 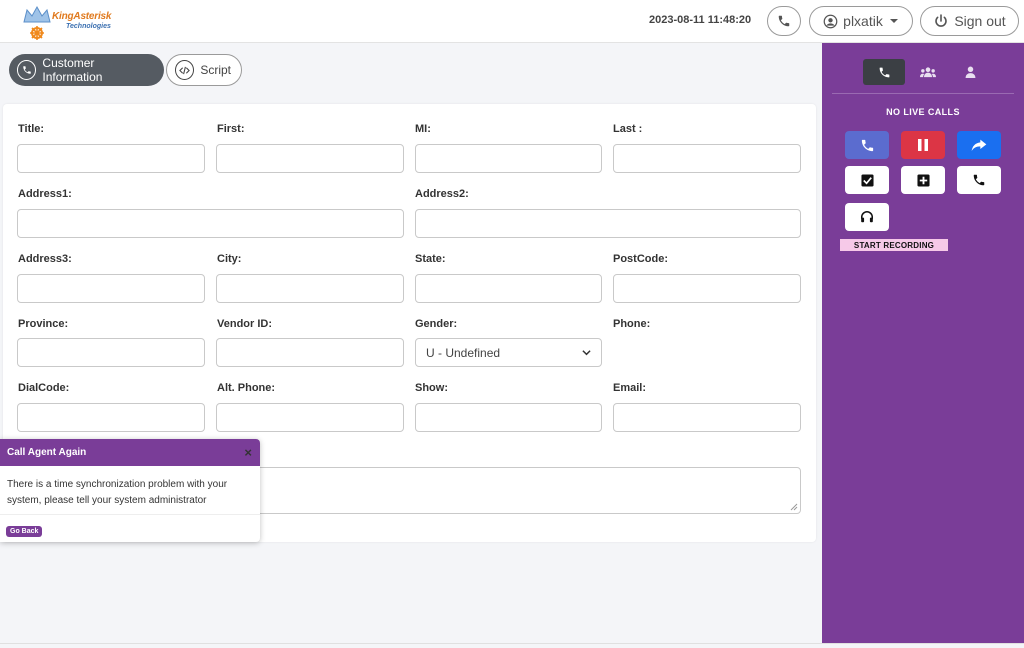 What do you see at coordinates (310, 288) in the screenshot?
I see `city-input` at bounding box center [310, 288].